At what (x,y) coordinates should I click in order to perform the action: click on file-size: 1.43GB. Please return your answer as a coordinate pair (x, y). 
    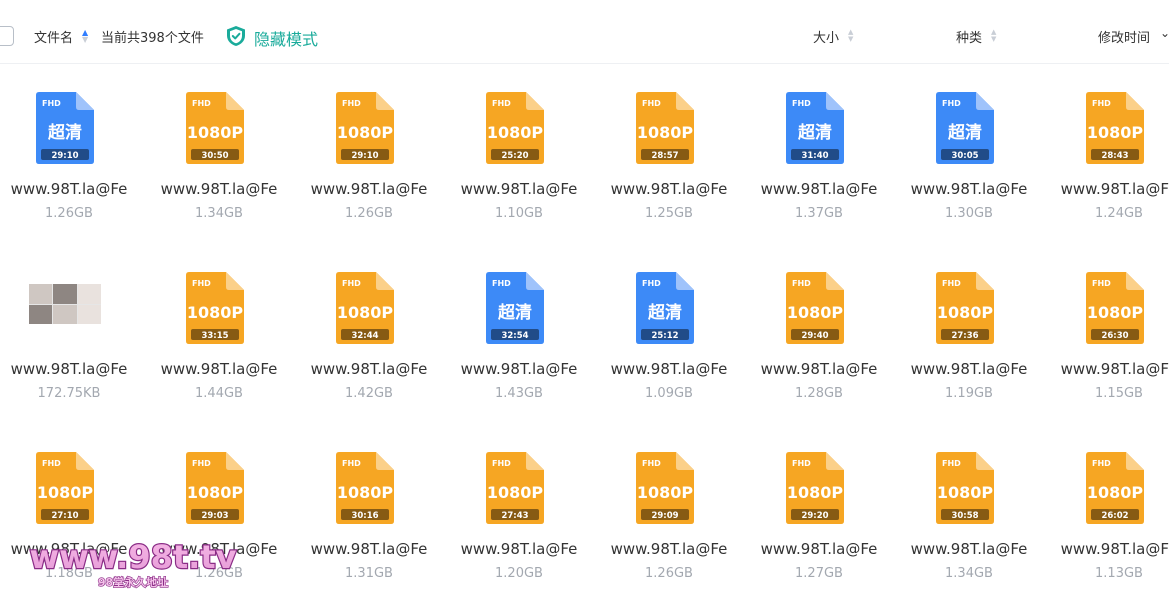
    Looking at the image, I should click on (519, 393).